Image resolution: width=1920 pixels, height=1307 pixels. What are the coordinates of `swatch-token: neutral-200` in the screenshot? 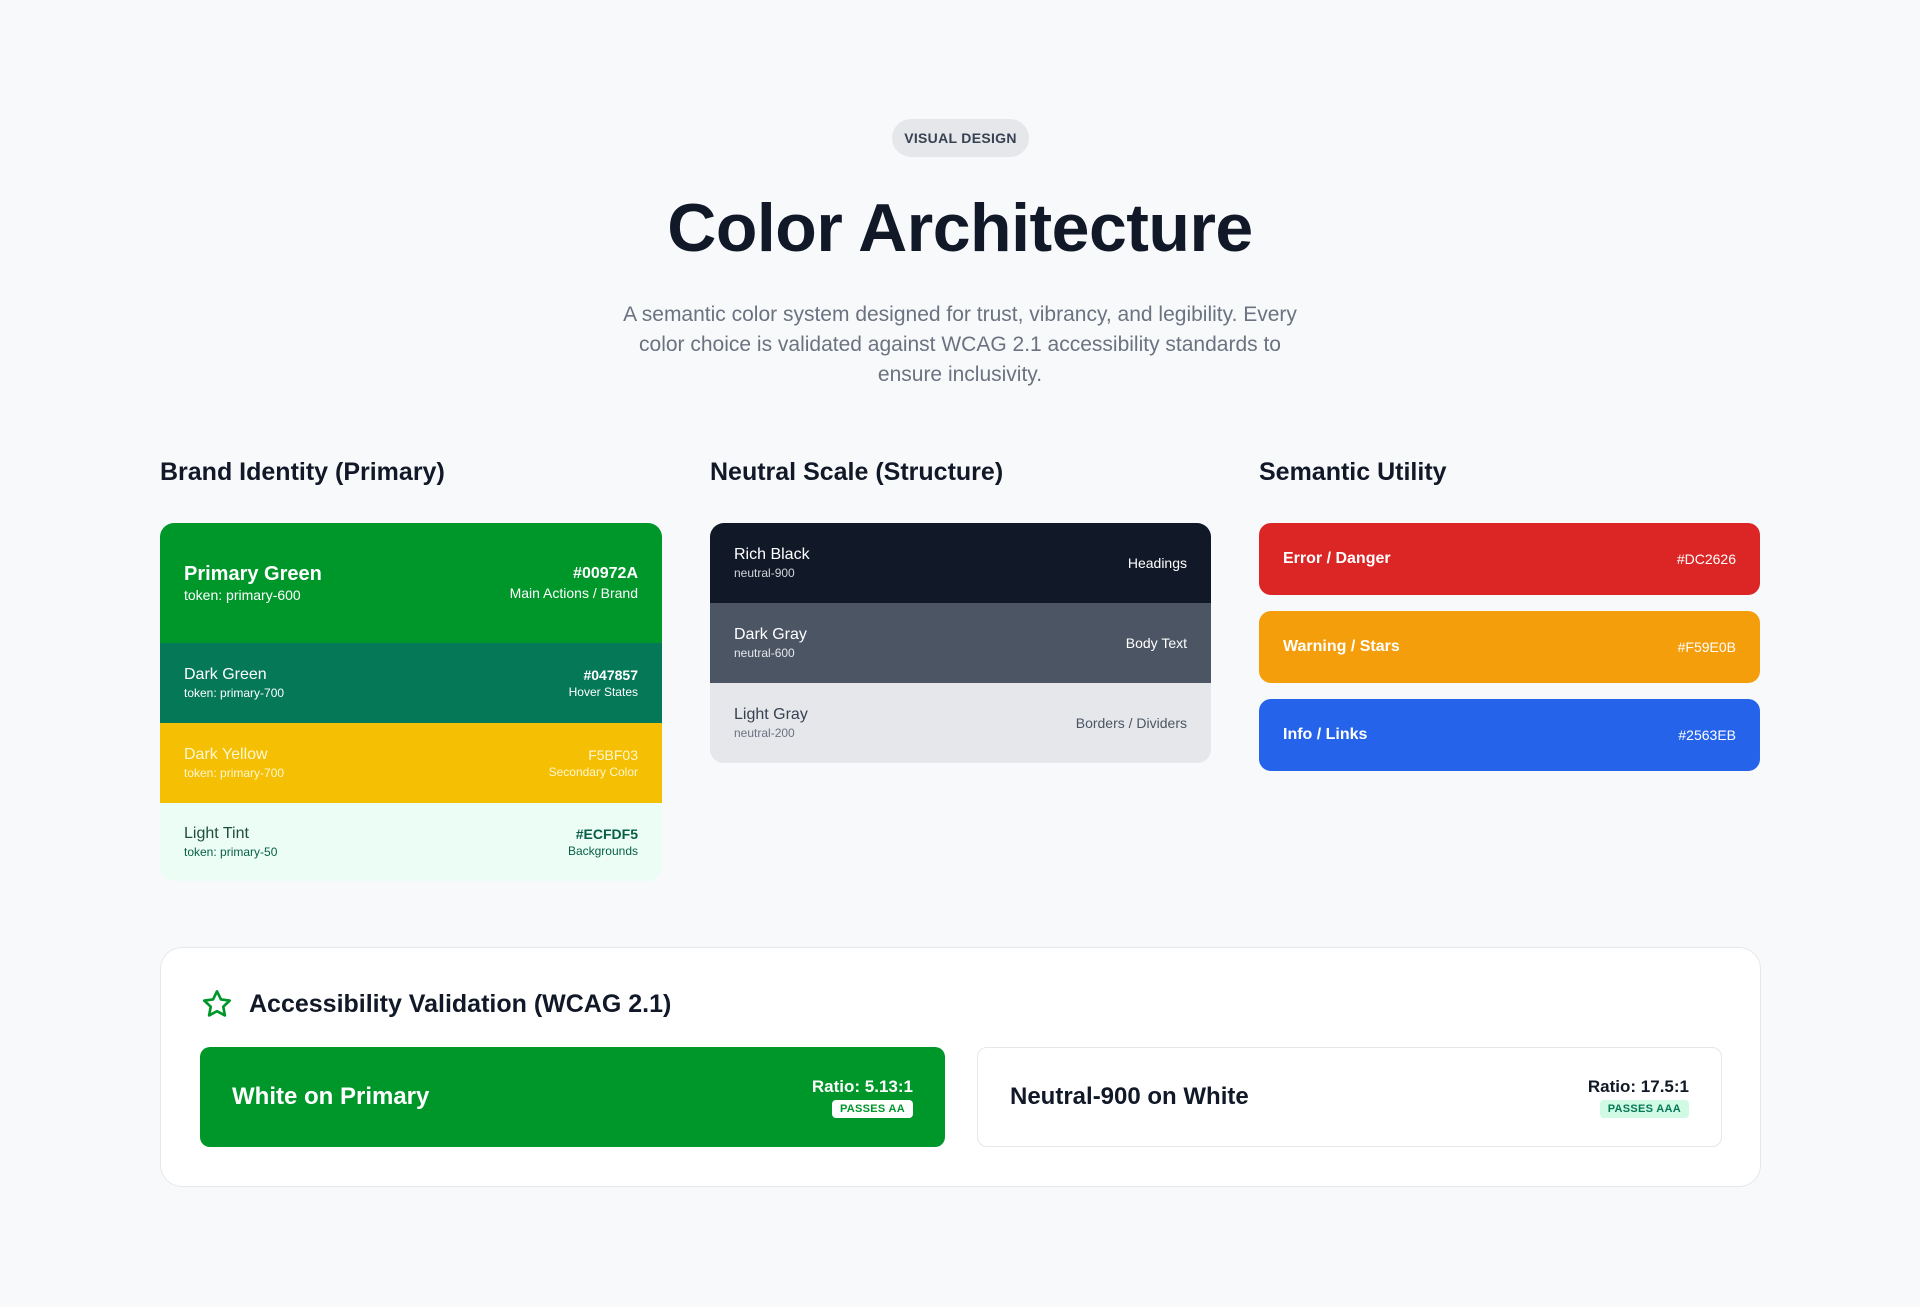 It's located at (764, 733).